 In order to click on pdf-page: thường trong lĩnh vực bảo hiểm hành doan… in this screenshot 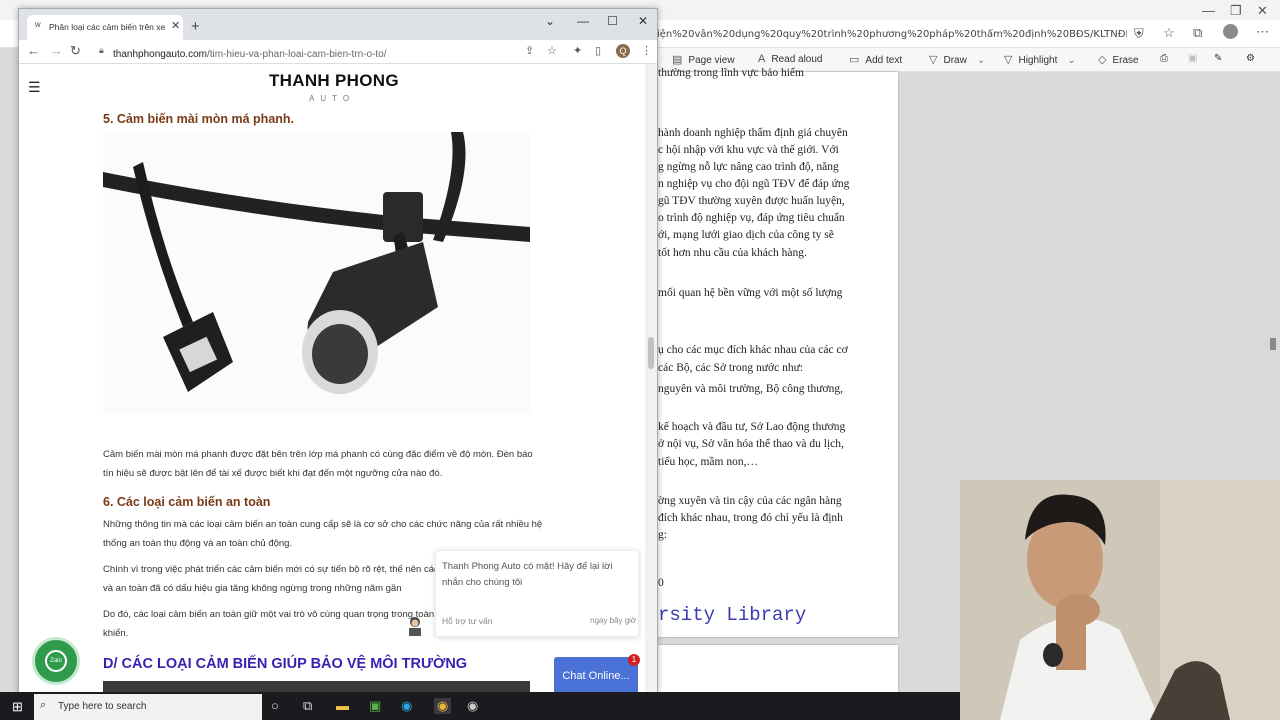, I will do `click(778, 352)`.